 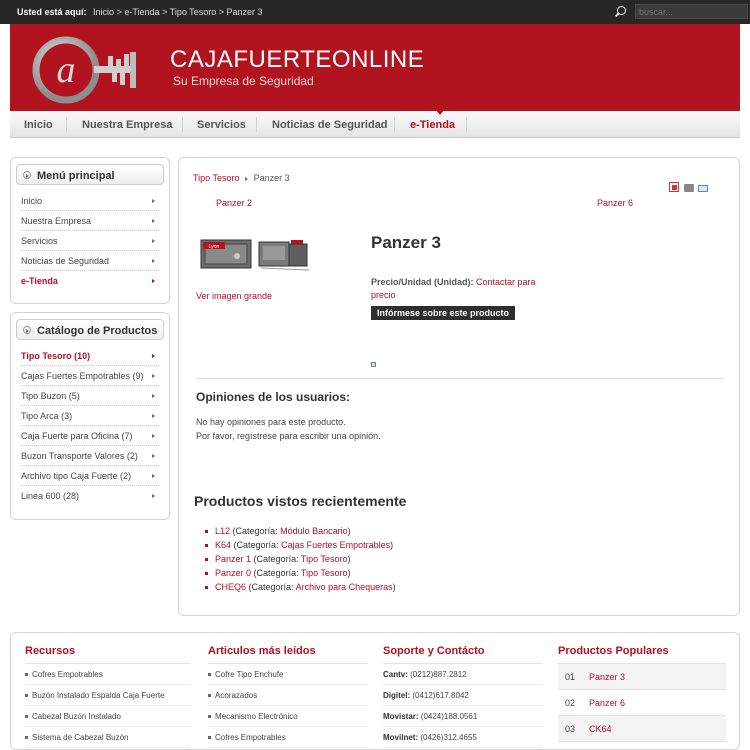 What do you see at coordinates (674, 187) in the screenshot?
I see `pdf-icon` at bounding box center [674, 187].